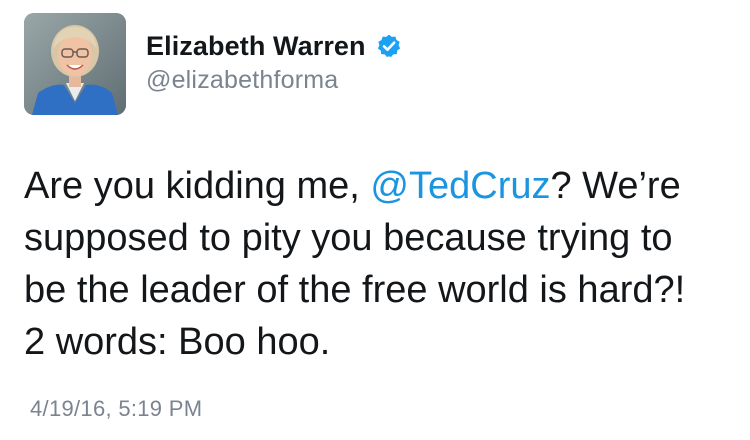  Describe the element at coordinates (177, 342) in the screenshot. I see `tweet-text-line-4: 2 words: Boo hoo.` at that location.